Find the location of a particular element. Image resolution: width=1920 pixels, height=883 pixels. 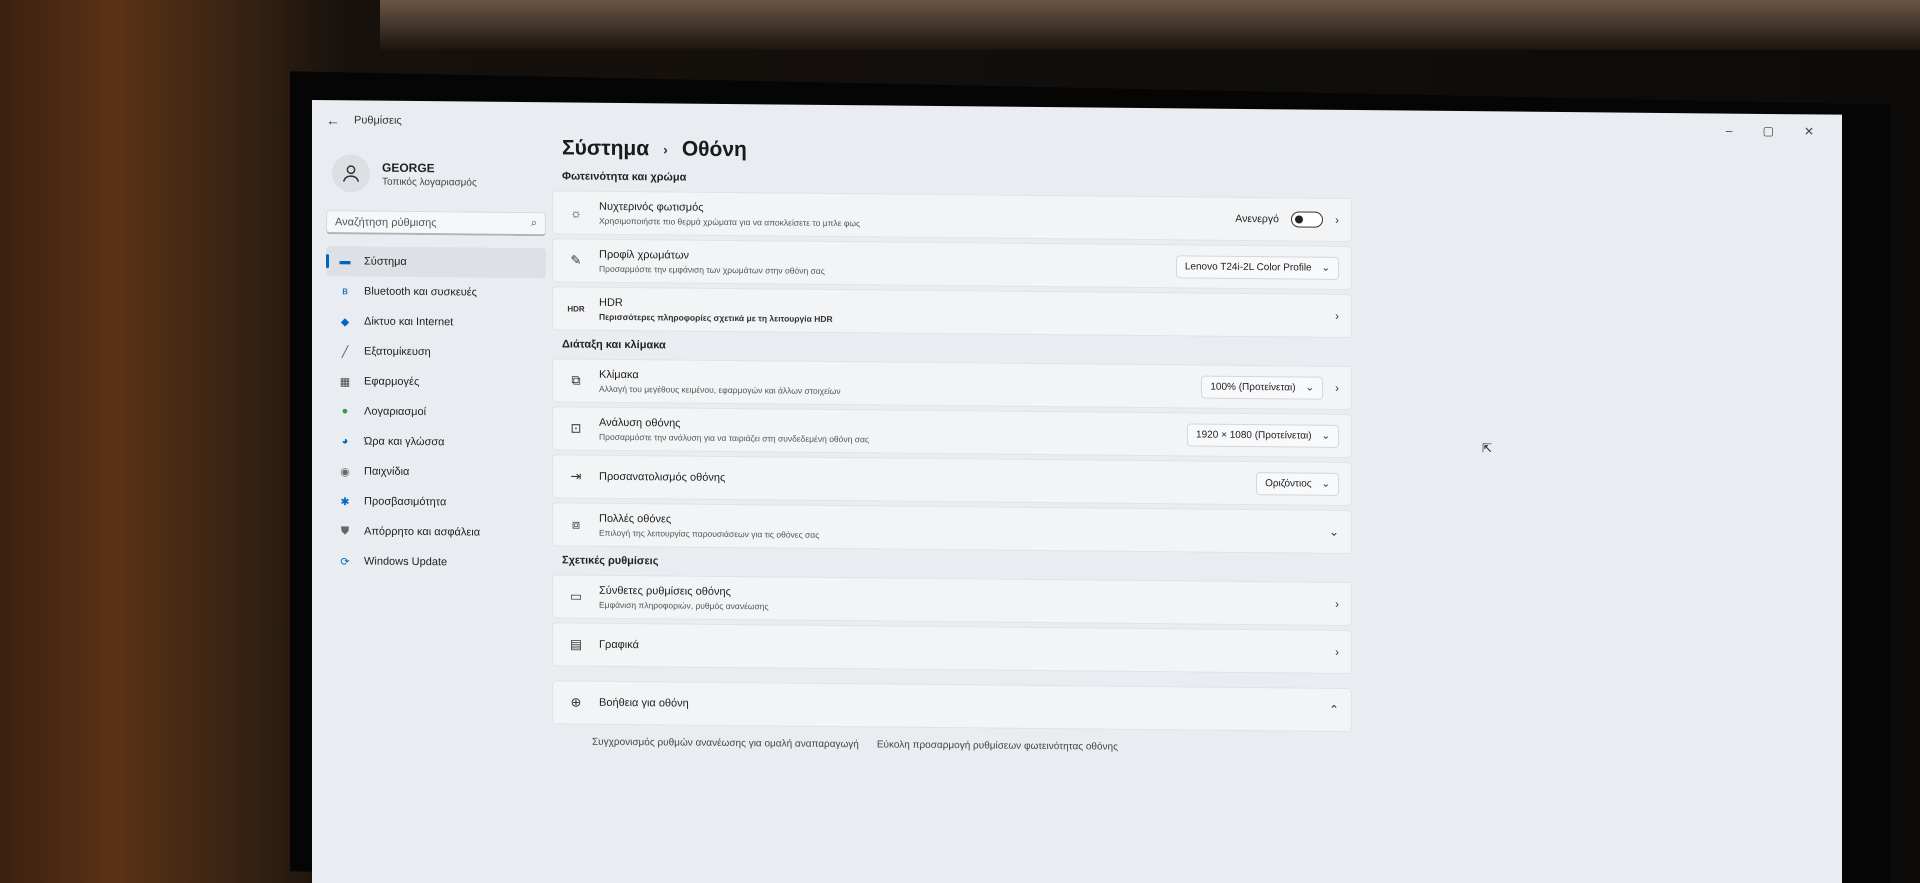

gamepad-icon: ◉ is located at coordinates (345, 471).